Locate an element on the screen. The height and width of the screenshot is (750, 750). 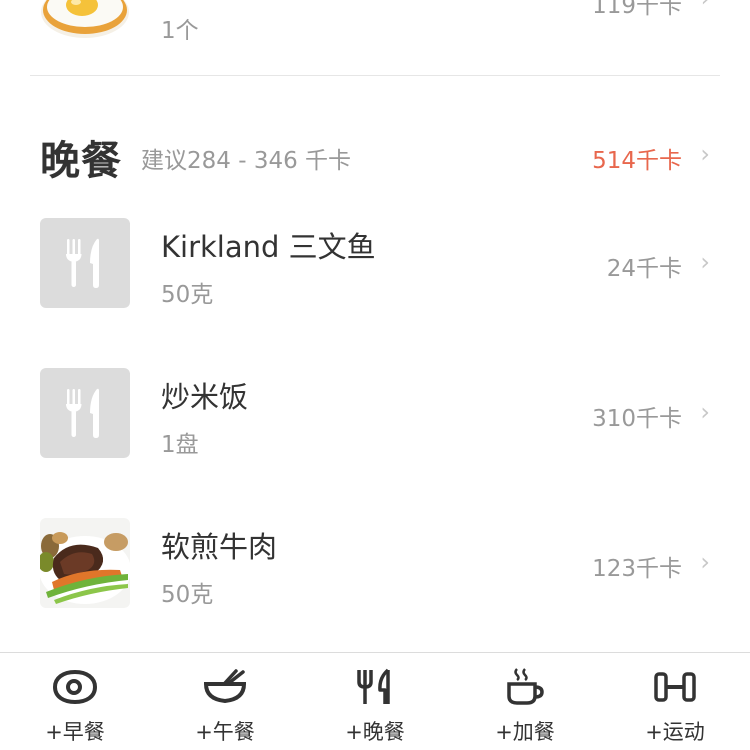
food-item-steak: 软煎牛肉 50克 123千卡 › is located at coordinates (375, 573).